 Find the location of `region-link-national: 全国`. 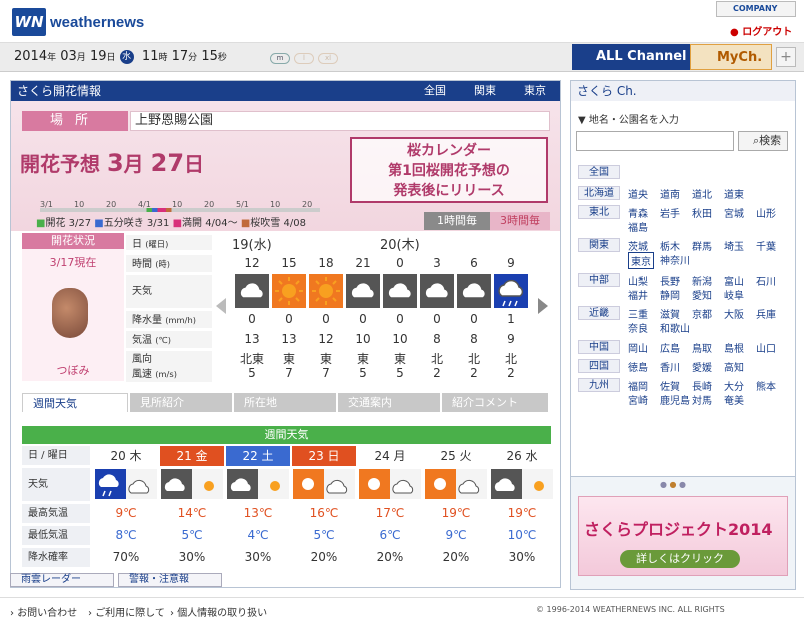

region-link-national: 全国 is located at coordinates (435, 91).